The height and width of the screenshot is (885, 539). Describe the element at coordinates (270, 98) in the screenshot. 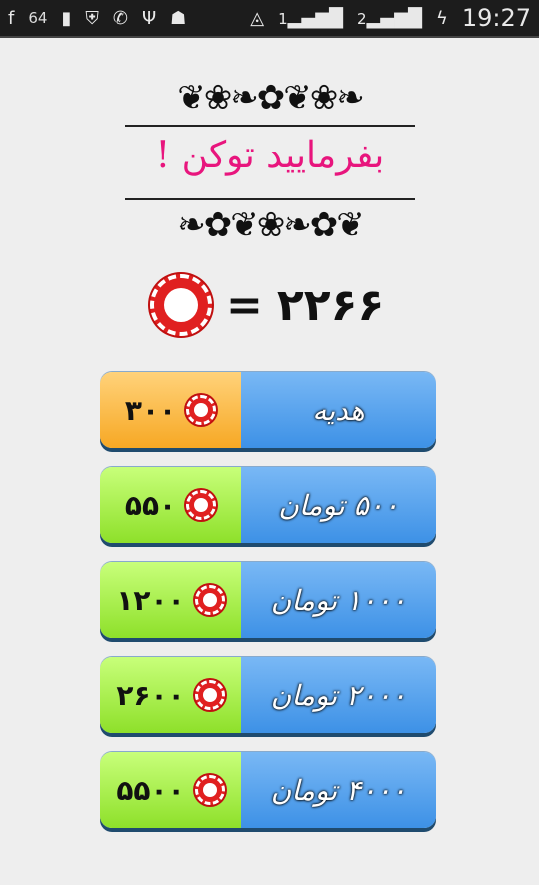

I see `ornament-top-icon: ❦❀❧✿❦❀❧` at that location.